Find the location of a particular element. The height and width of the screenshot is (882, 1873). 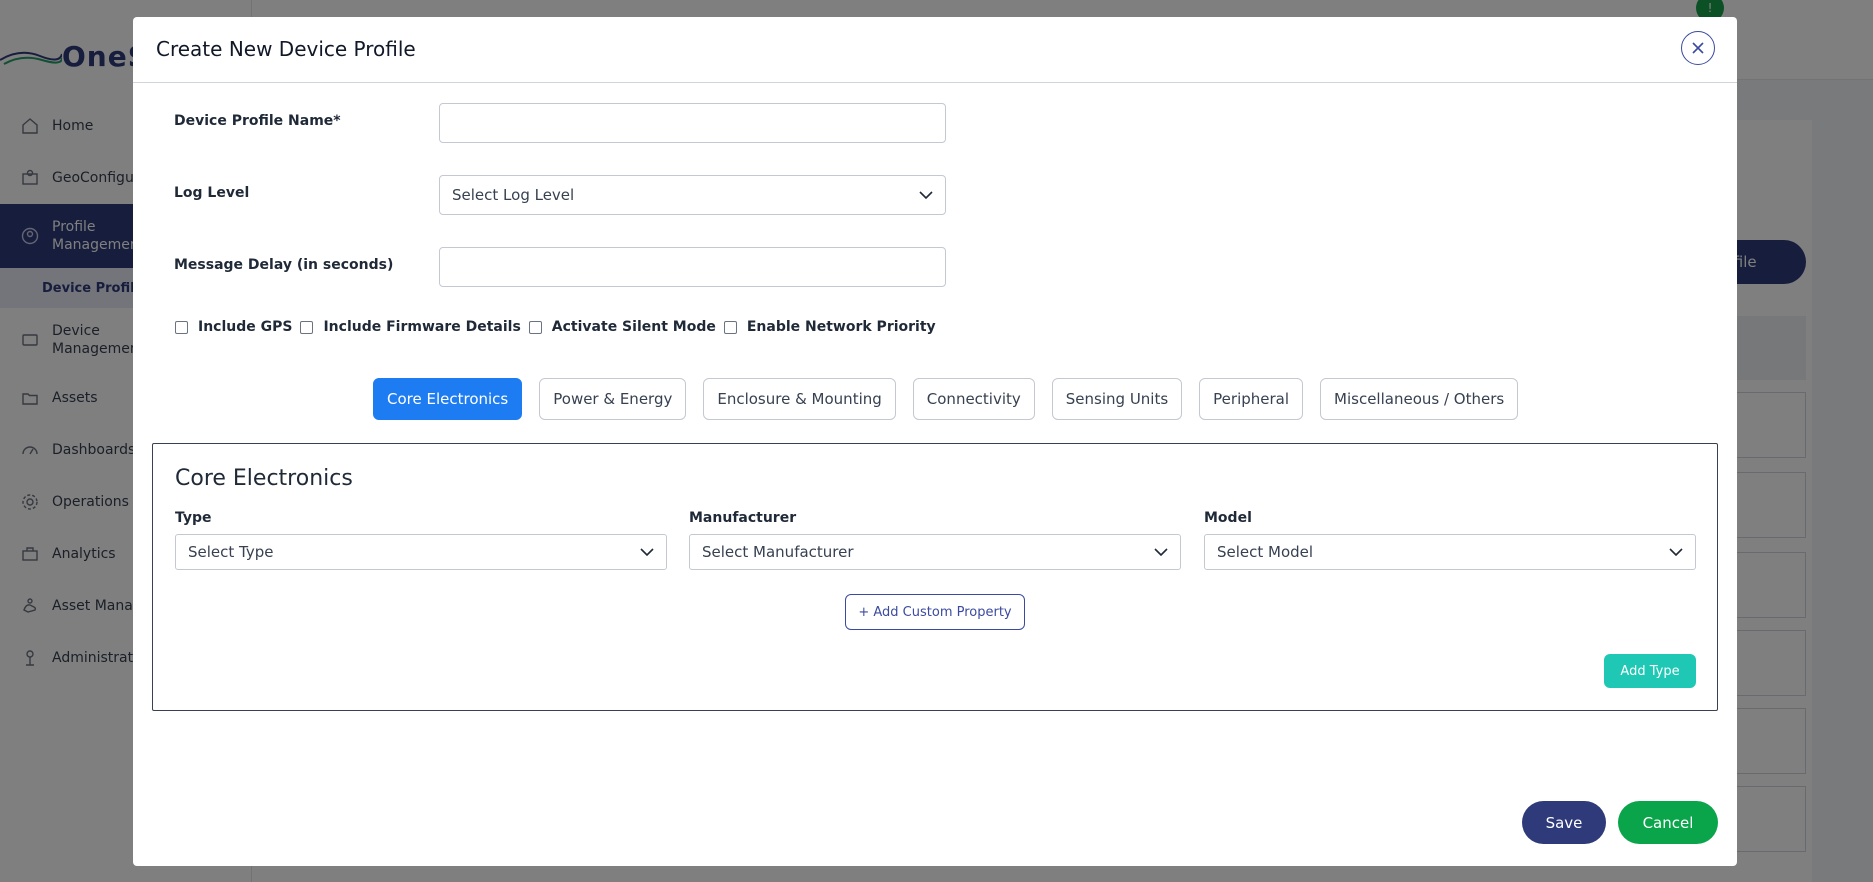

message-delay-row: Message Delay (in seconds) is located at coordinates (574, 267).